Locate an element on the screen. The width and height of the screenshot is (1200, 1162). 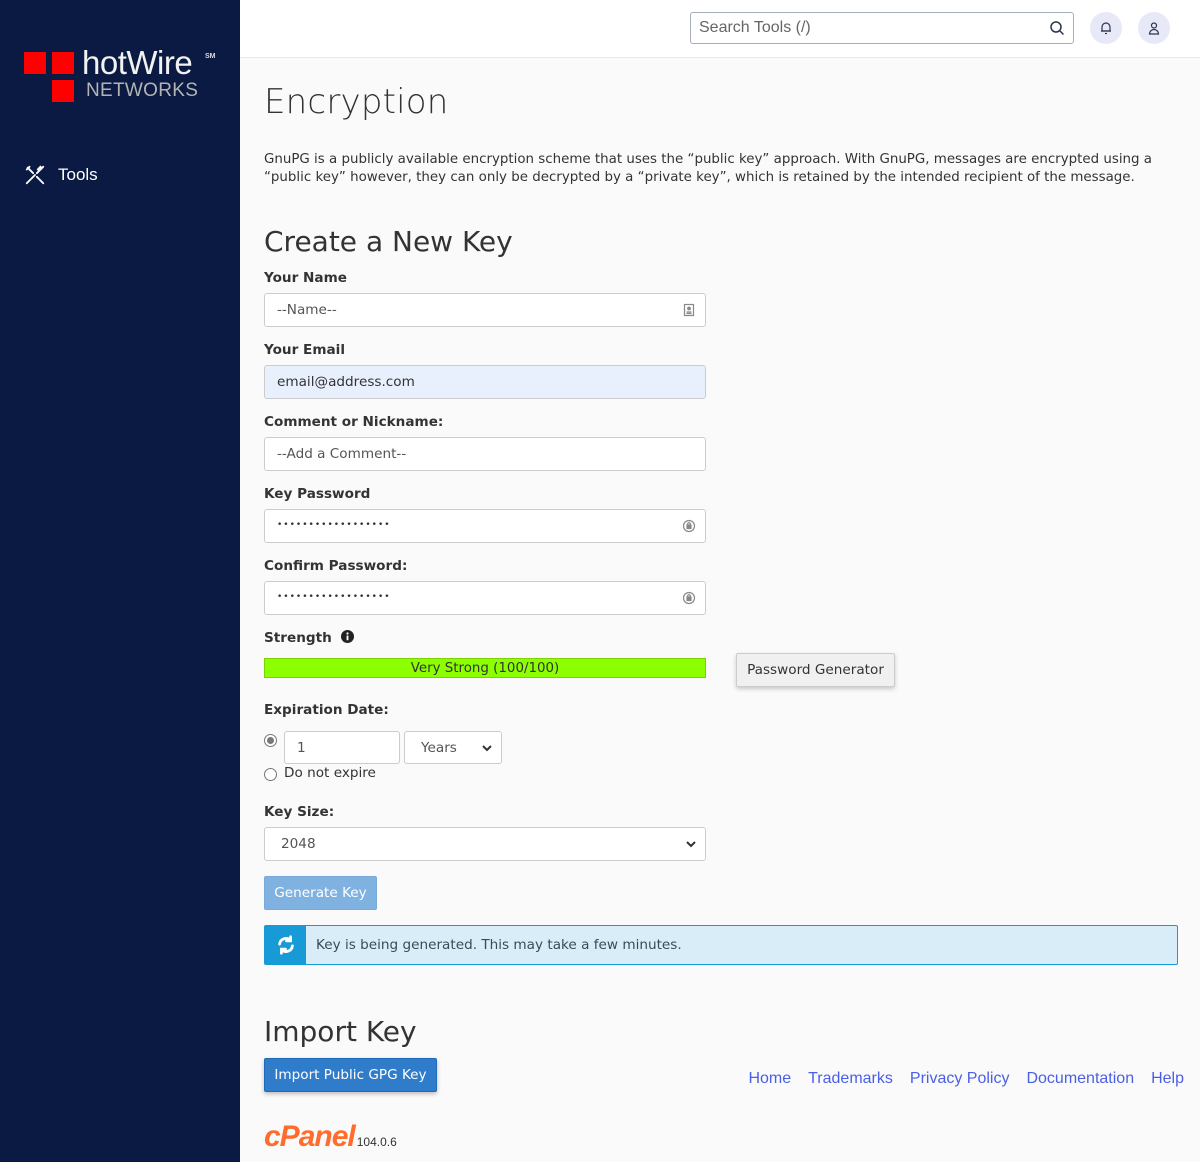
create-key-heading: Create a New Key is located at coordinates (388, 241).